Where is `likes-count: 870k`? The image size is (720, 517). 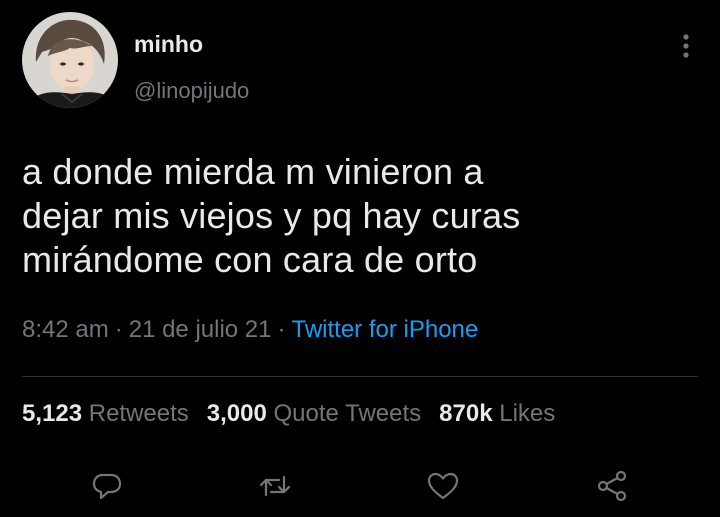 likes-count: 870k is located at coordinates (466, 413).